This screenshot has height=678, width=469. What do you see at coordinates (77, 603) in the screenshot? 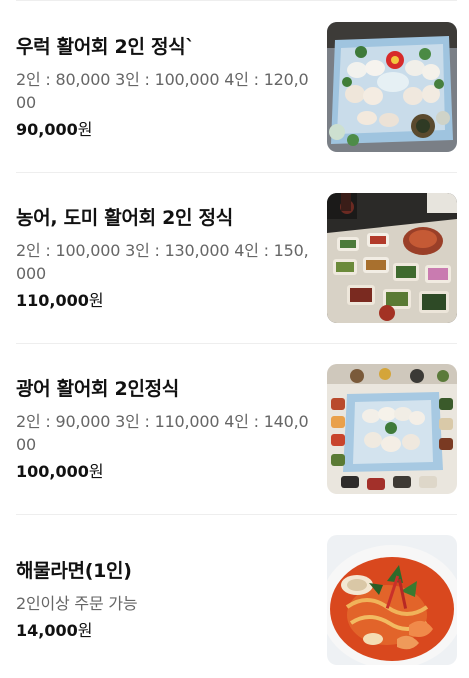
I see `menu-item-description: 2인이상 주문 가능` at bounding box center [77, 603].